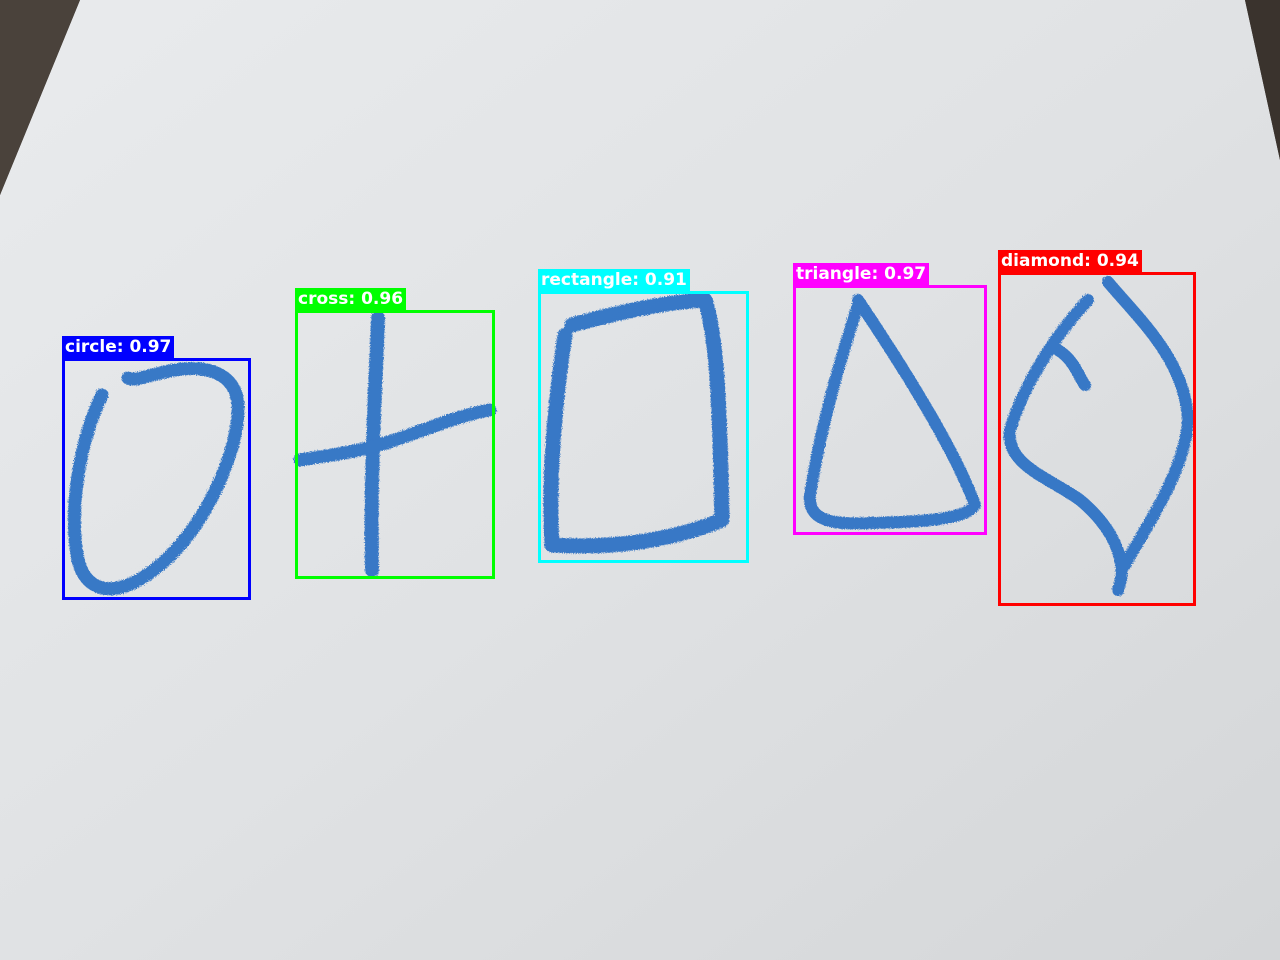 The width and height of the screenshot is (1280, 960). What do you see at coordinates (118, 347) in the screenshot?
I see `detection-label-circle: circle: 0.97` at bounding box center [118, 347].